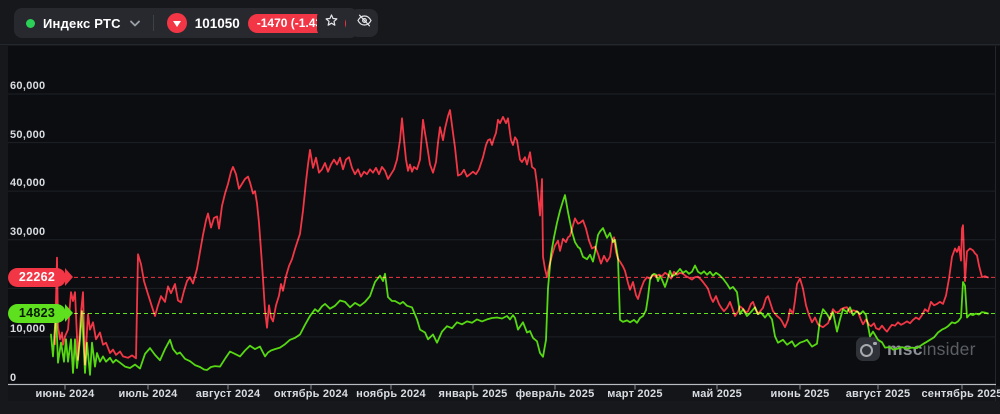 The image size is (1000, 414). I want to click on instrument-name: Индекс РТС, so click(82, 23).